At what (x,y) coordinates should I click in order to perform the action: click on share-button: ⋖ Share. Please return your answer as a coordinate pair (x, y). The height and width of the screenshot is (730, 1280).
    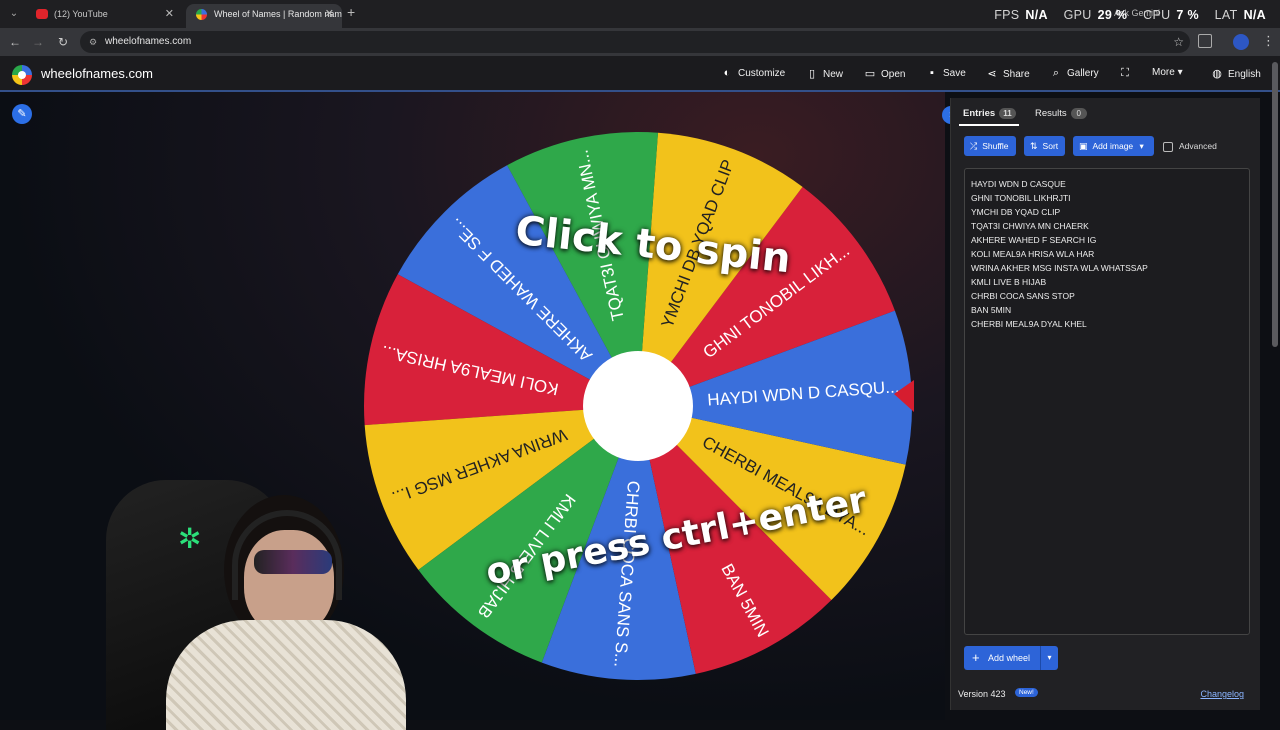
    Looking at the image, I should click on (1007, 73).